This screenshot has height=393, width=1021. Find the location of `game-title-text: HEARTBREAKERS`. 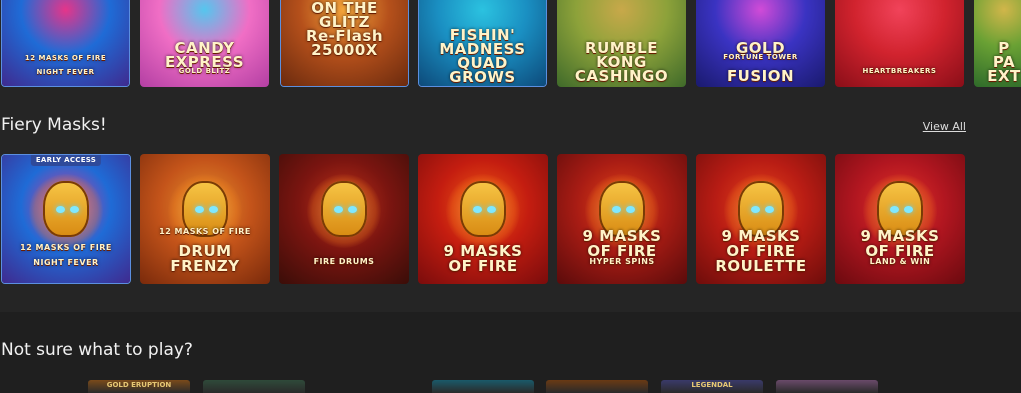

game-title-text: HEARTBREAKERS is located at coordinates (899, 71).